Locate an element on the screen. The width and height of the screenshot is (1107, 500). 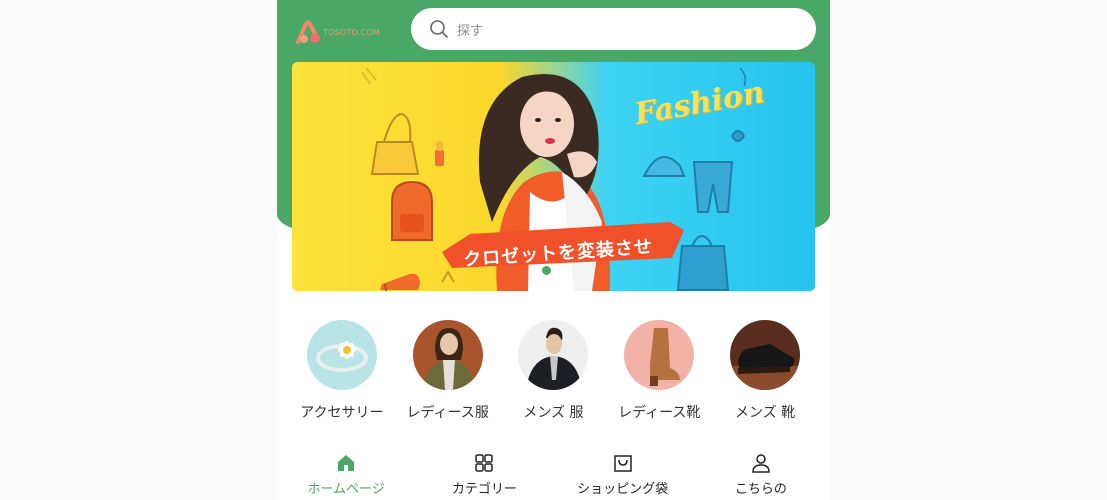
category-label: レディース靴 is located at coordinates (659, 413).